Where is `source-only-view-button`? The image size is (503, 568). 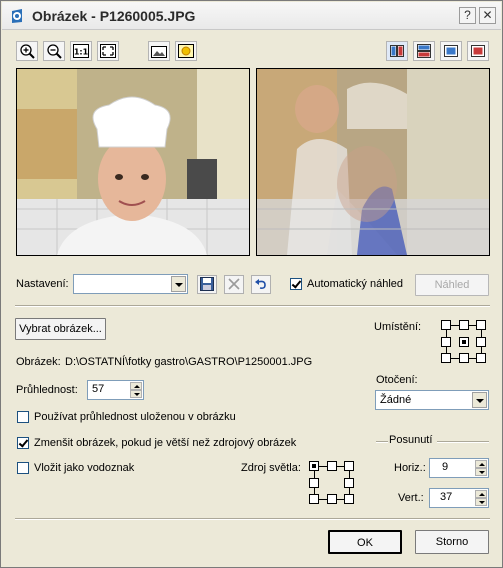
source-only-view-button is located at coordinates (451, 51).